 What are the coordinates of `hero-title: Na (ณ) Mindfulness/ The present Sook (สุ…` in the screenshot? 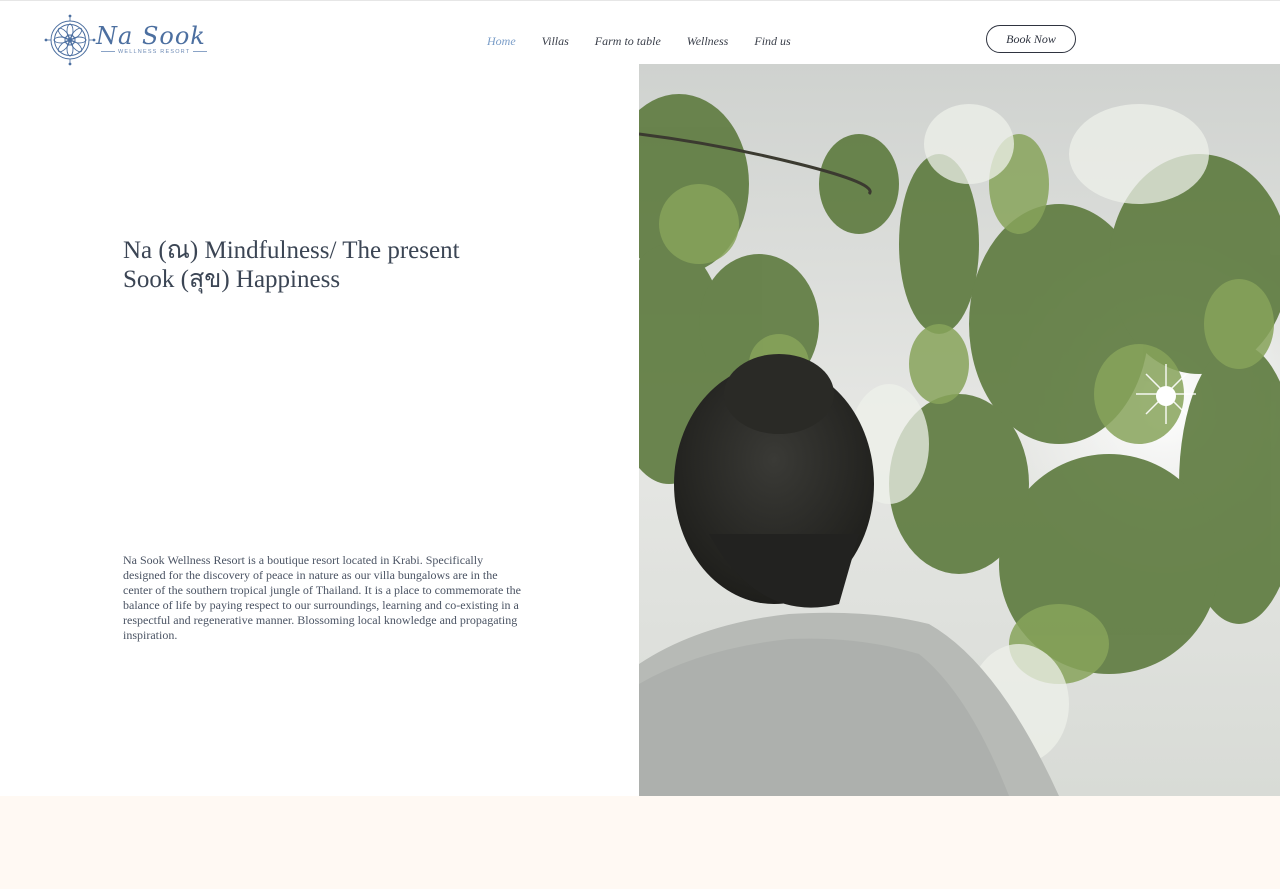 It's located at (358, 265).